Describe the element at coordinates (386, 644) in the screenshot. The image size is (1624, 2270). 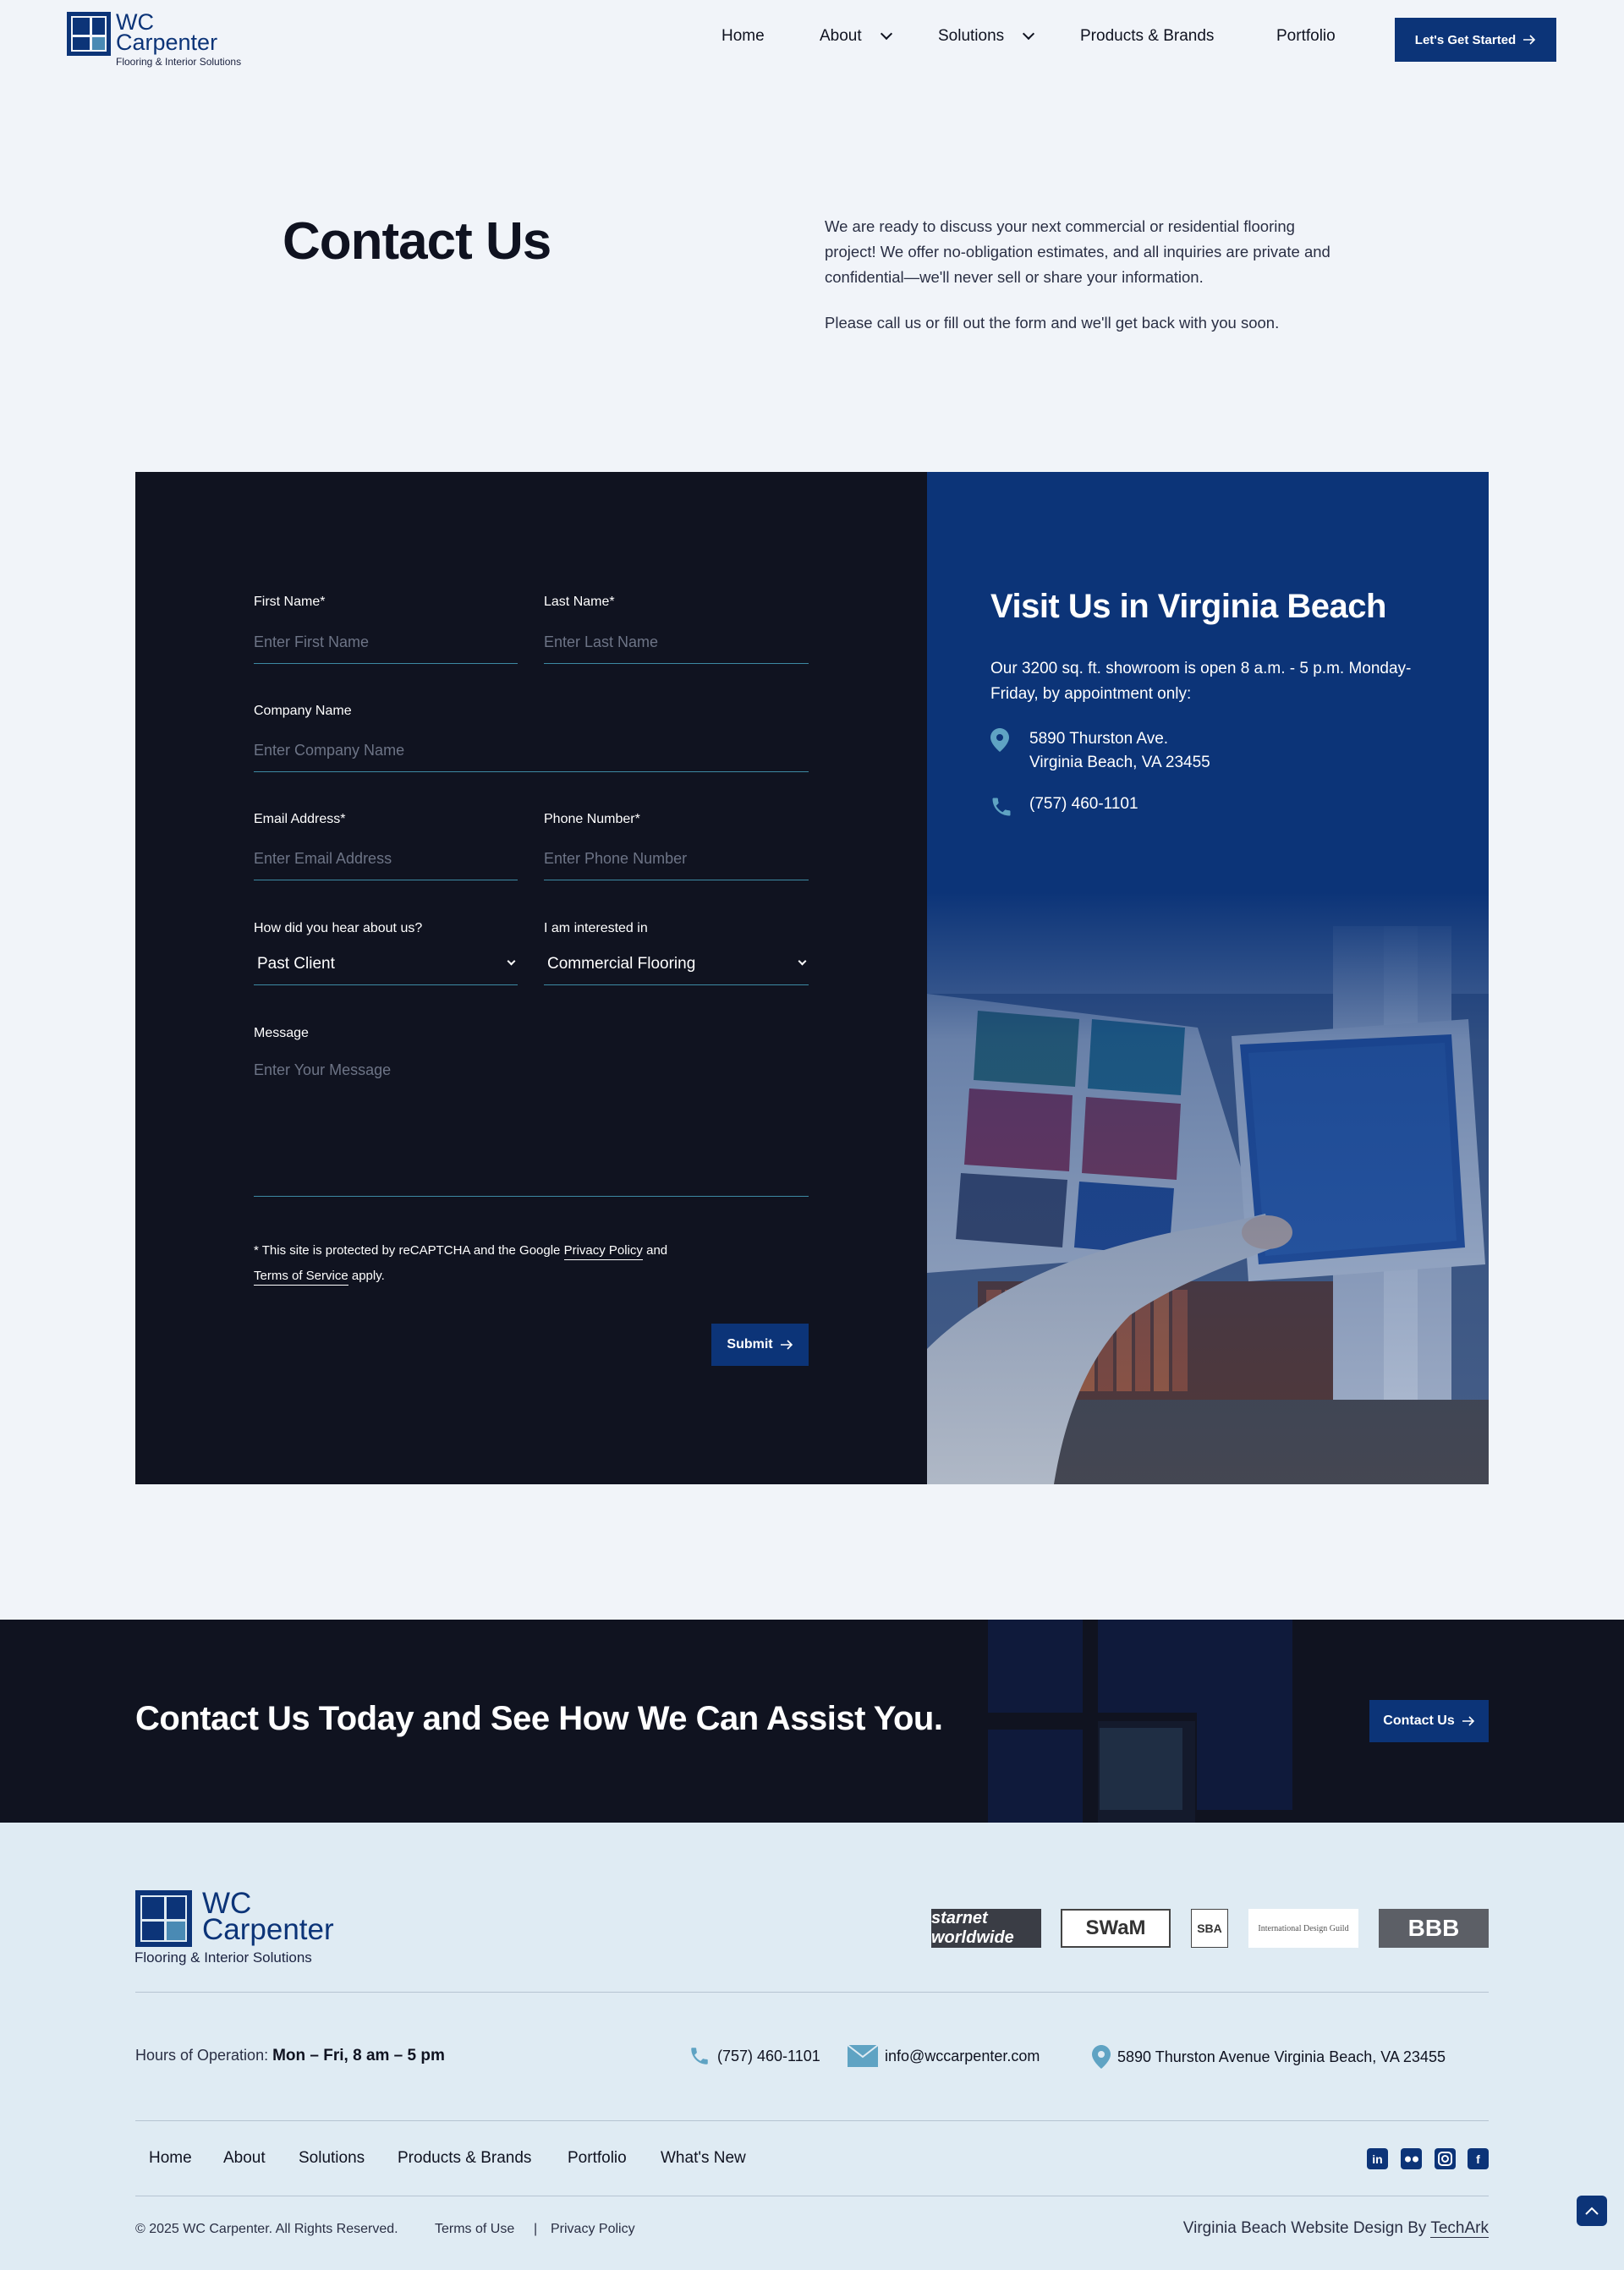
I see `first-name-input: Enter First Name` at that location.